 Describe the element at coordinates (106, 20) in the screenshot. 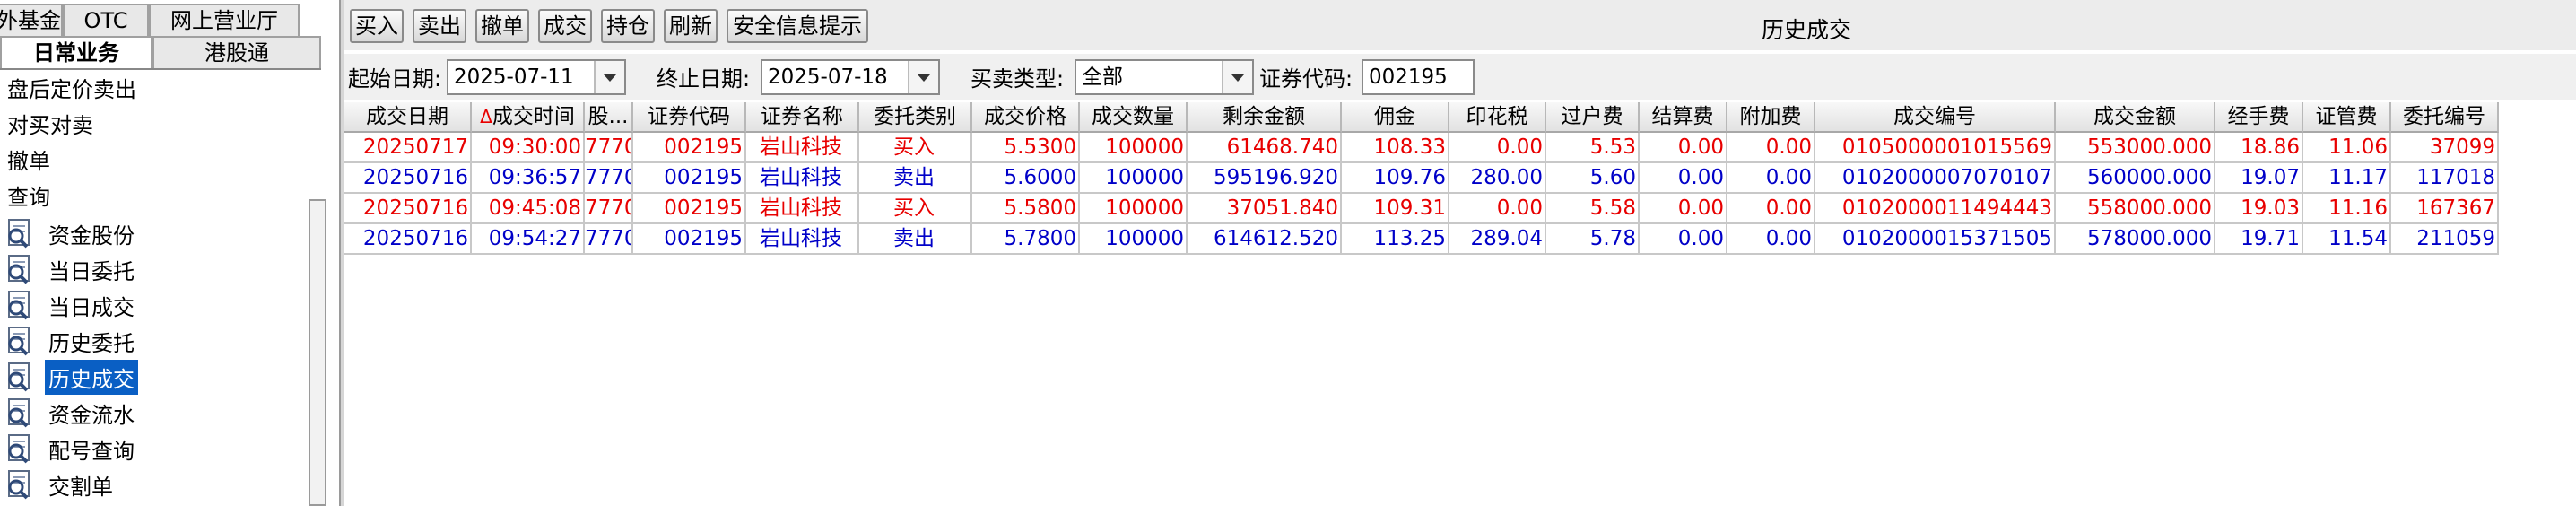

I see `tab-otc: OTC` at that location.